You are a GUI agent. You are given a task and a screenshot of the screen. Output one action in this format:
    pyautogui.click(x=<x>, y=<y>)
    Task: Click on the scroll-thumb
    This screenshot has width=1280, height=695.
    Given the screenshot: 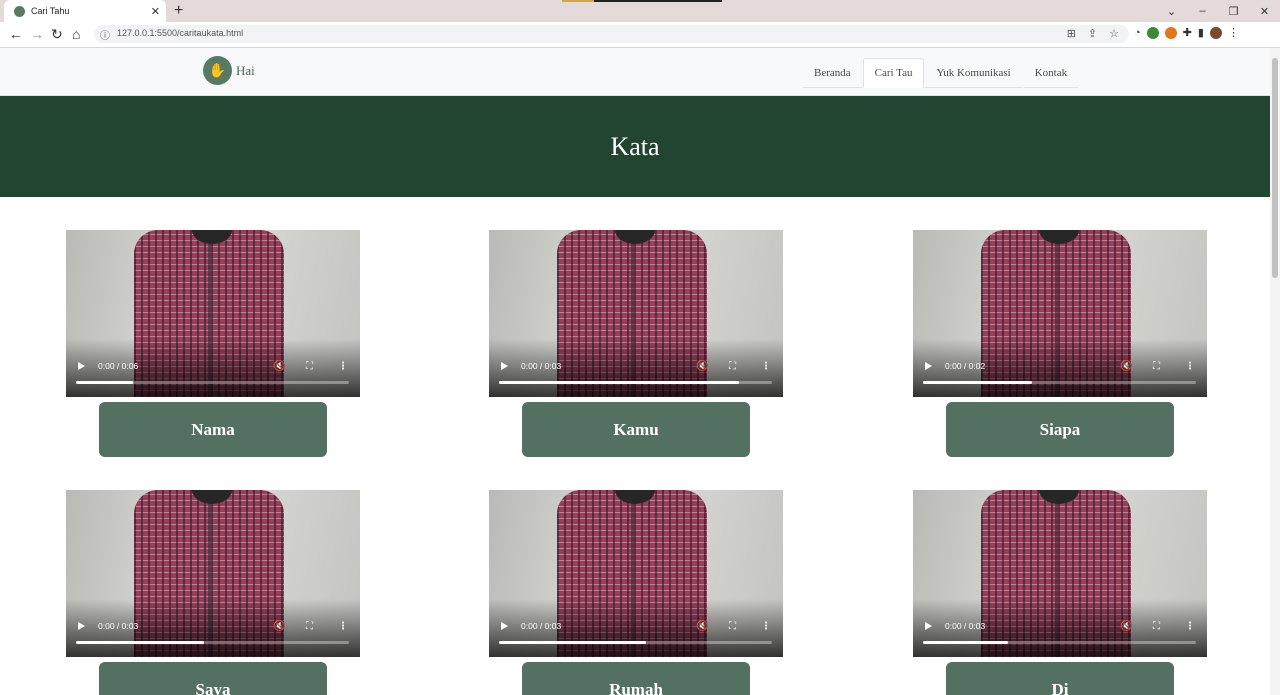 What is the action you would take?
    pyautogui.click(x=1275, y=168)
    